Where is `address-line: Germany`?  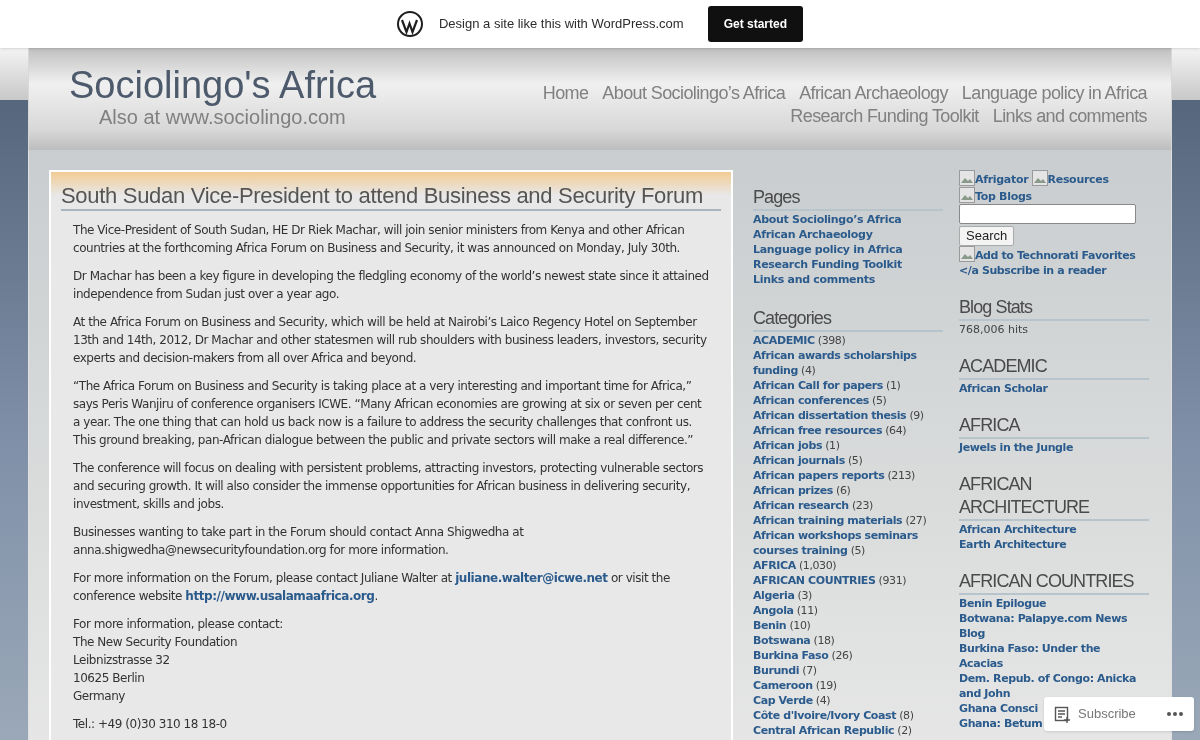
address-line: Germany is located at coordinates (99, 696).